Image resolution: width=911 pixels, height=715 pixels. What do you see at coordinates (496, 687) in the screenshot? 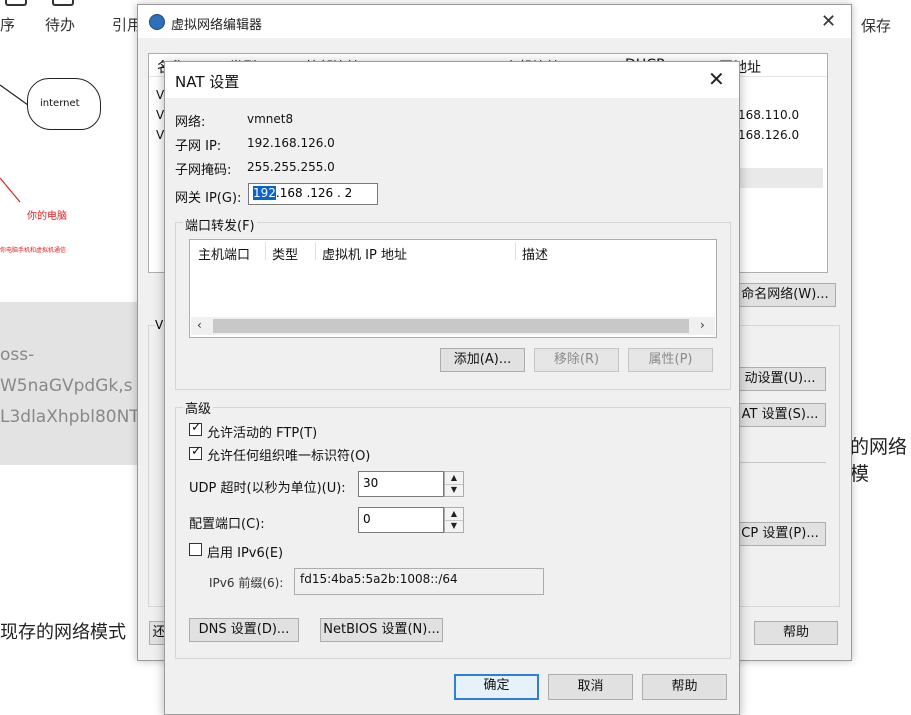
I see `ok-button: 确定` at bounding box center [496, 687].